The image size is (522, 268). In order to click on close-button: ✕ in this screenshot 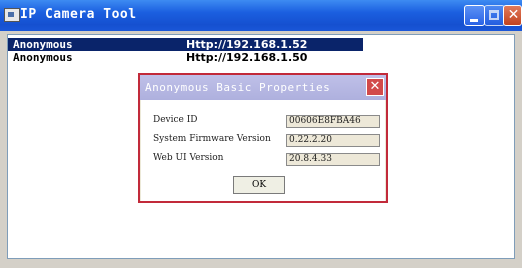, I will do `click(512, 15)`.